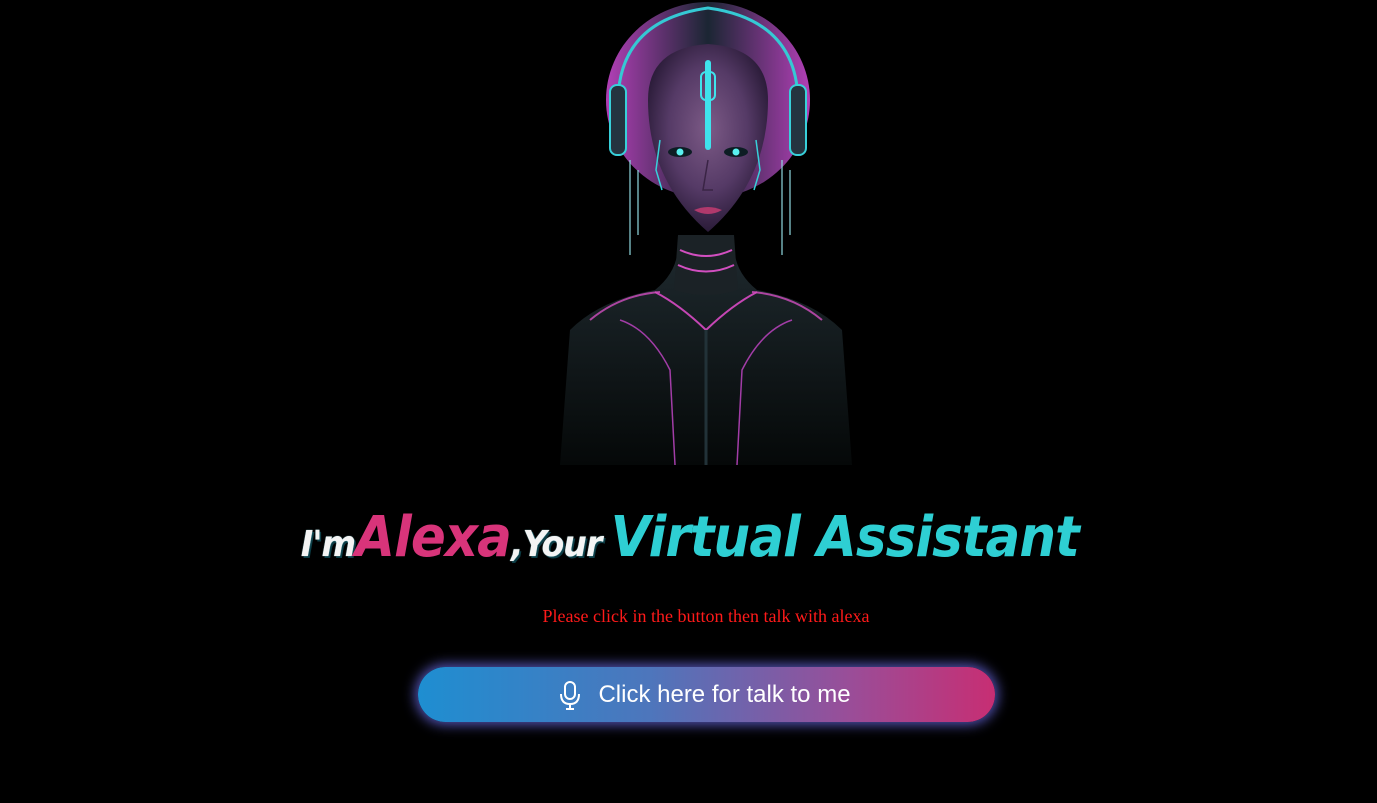 This screenshot has height=803, width=1377. What do you see at coordinates (845, 537) in the screenshot?
I see `headline-role-text: Virtual Assistant` at bounding box center [845, 537].